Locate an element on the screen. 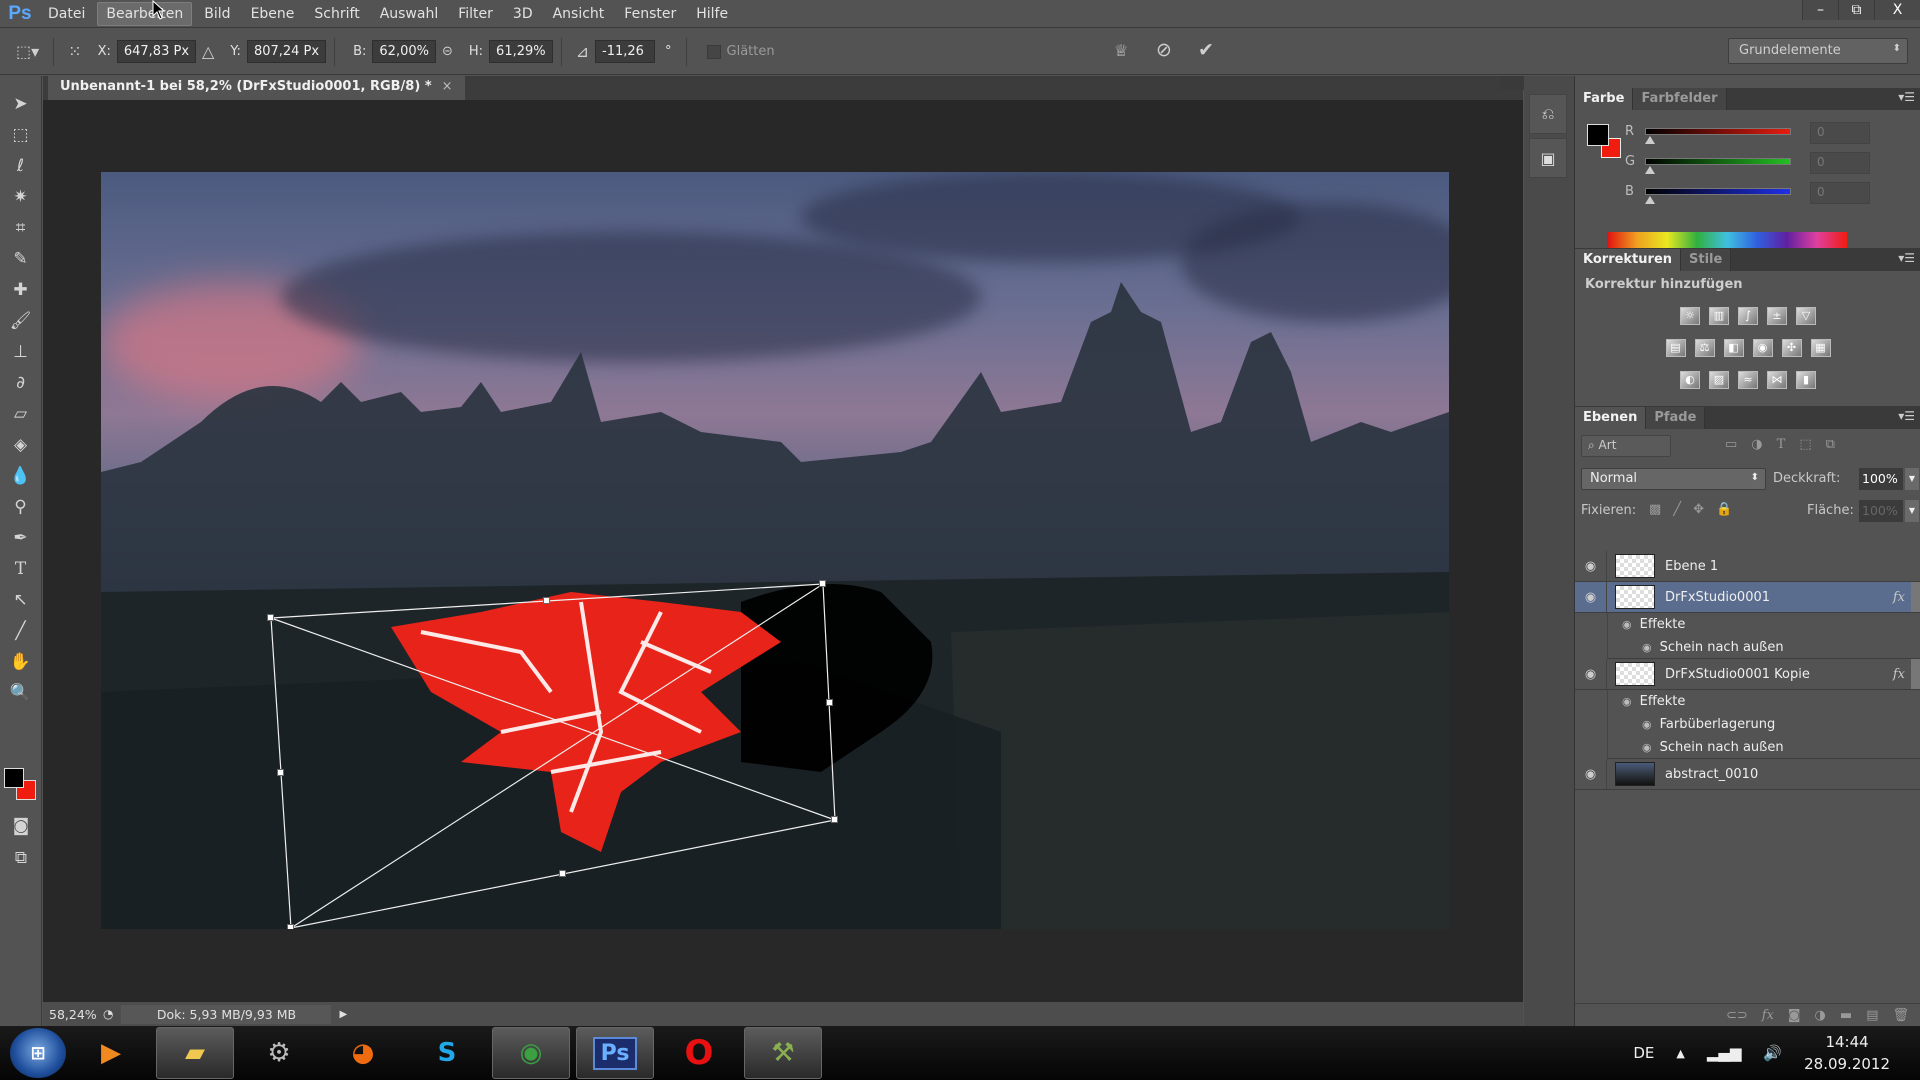 Image resolution: width=1920 pixels, height=1080 pixels. new-adjustment-layer-icon: ◑ is located at coordinates (1820, 1015).